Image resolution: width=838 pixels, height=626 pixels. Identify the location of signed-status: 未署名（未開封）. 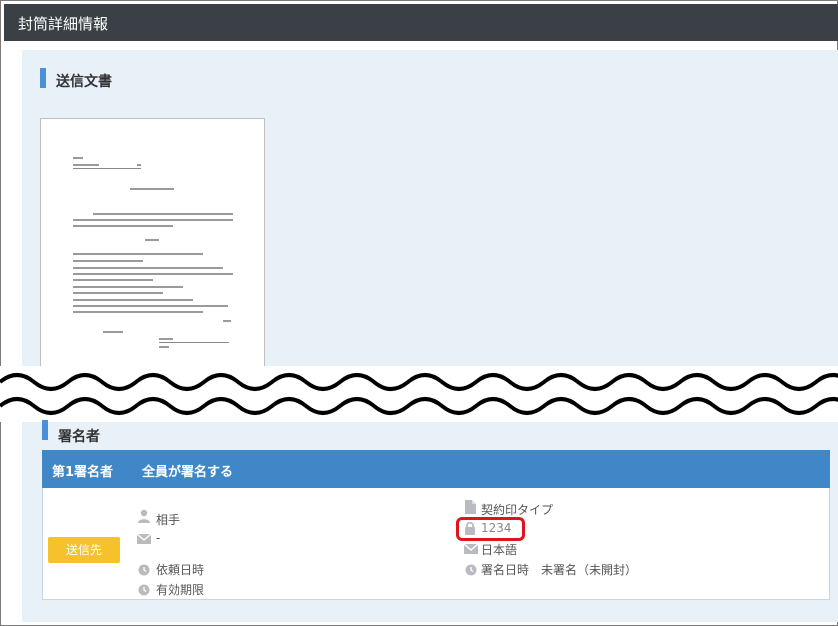
(589, 570).